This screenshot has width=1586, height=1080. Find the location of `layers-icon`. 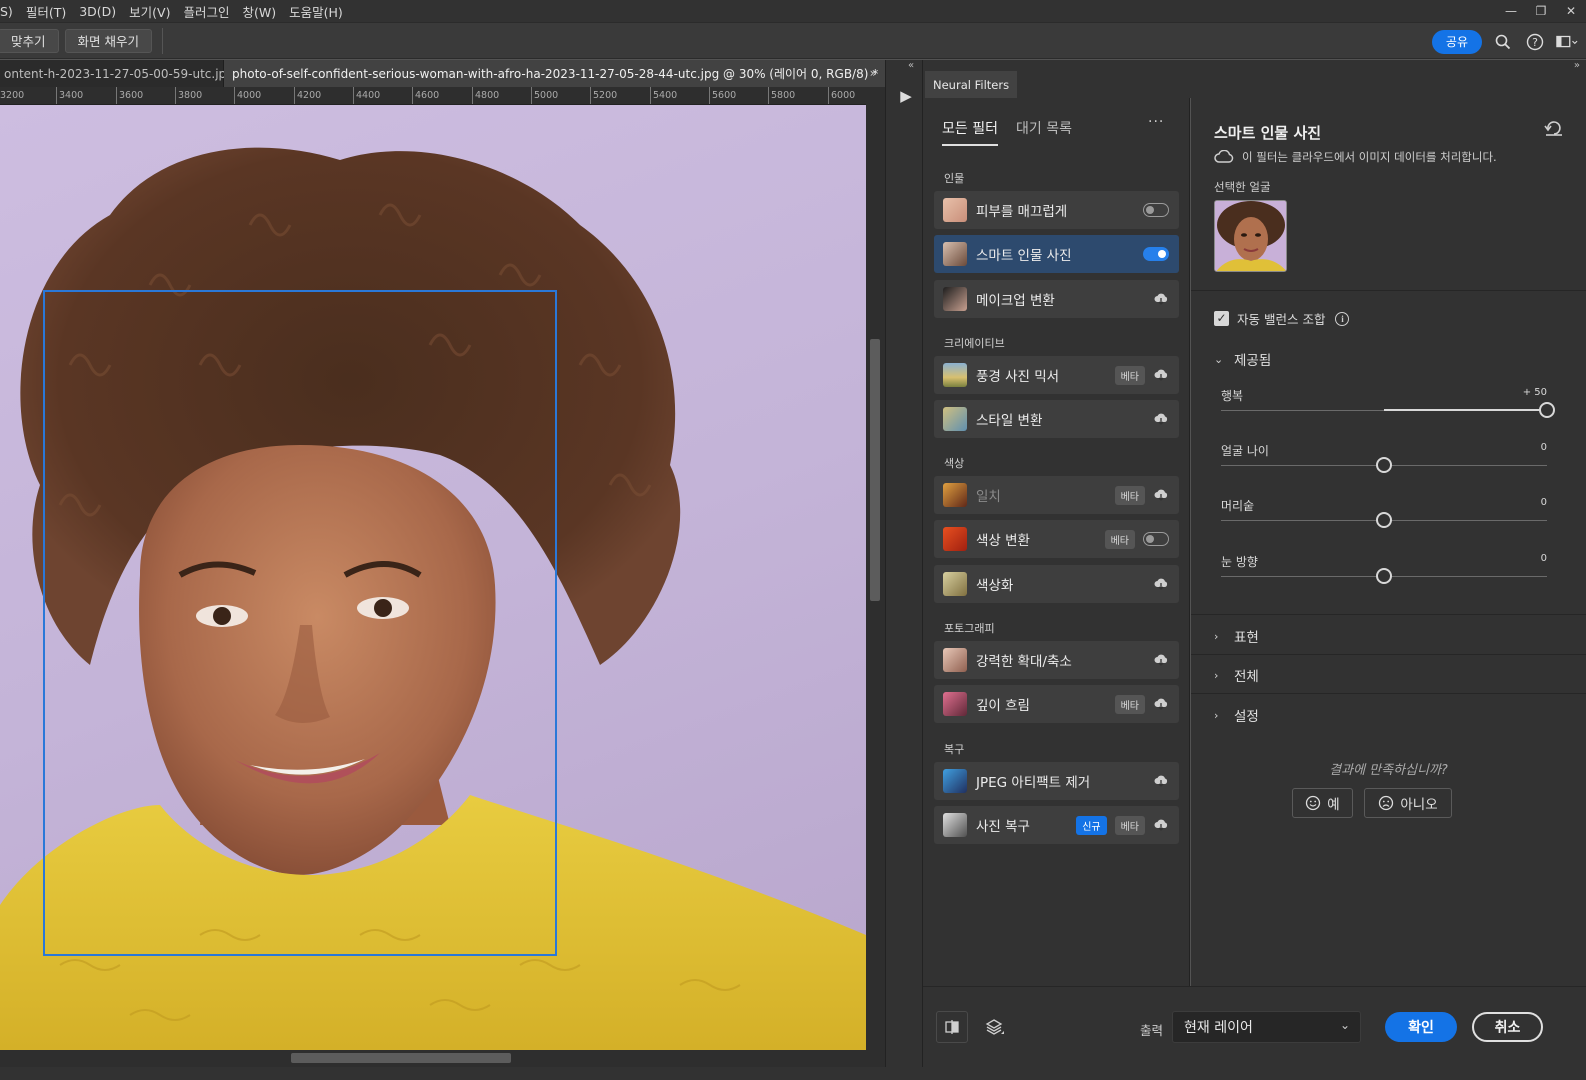

layers-icon is located at coordinates (995, 1027).